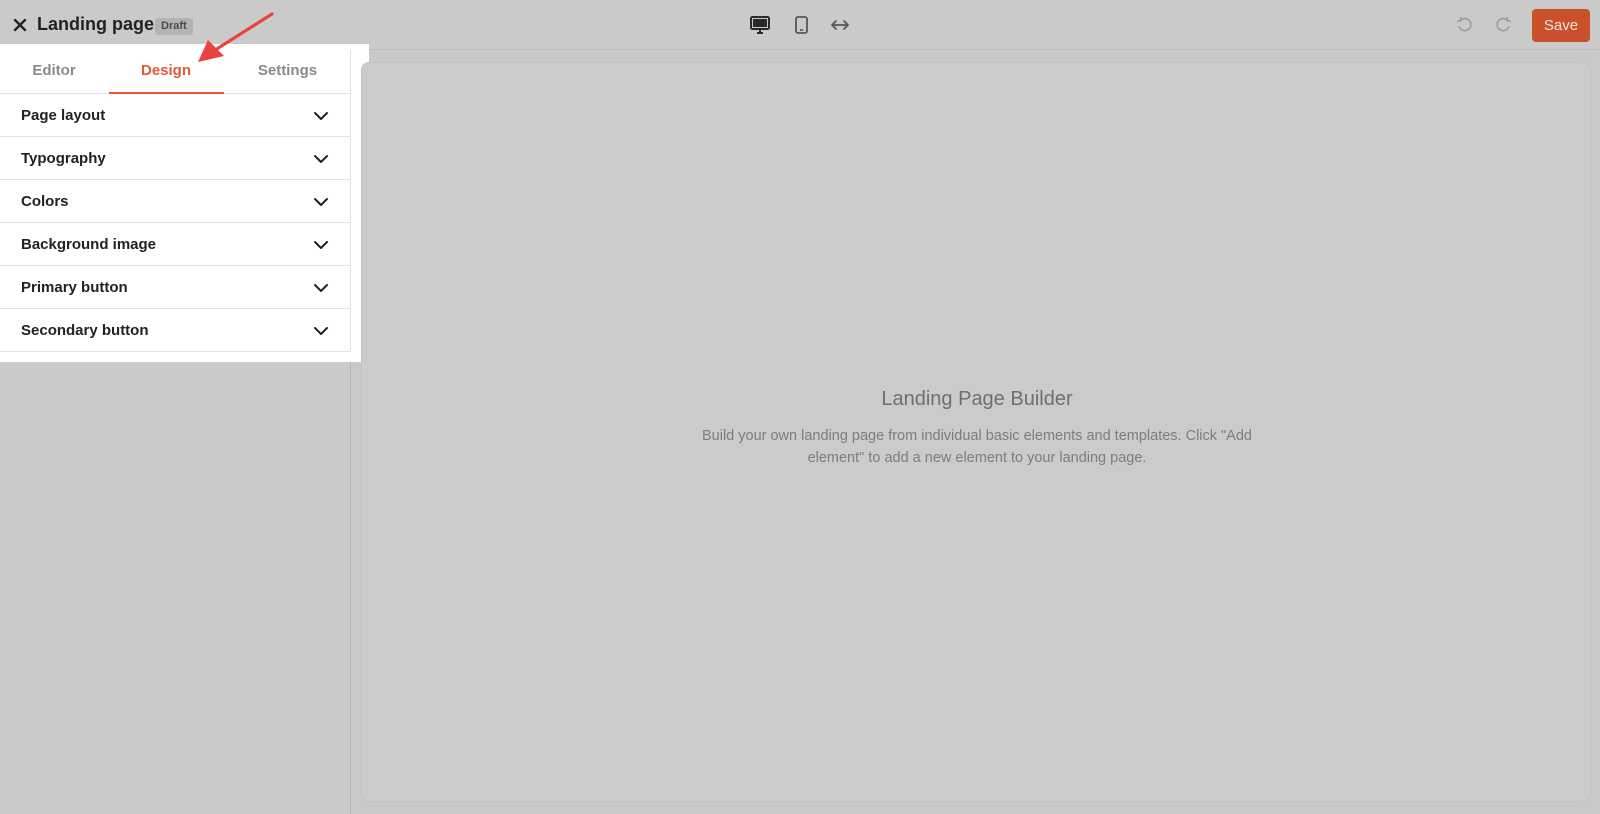 The width and height of the screenshot is (1600, 814). I want to click on section-page-layout: Page layout, so click(175, 115).